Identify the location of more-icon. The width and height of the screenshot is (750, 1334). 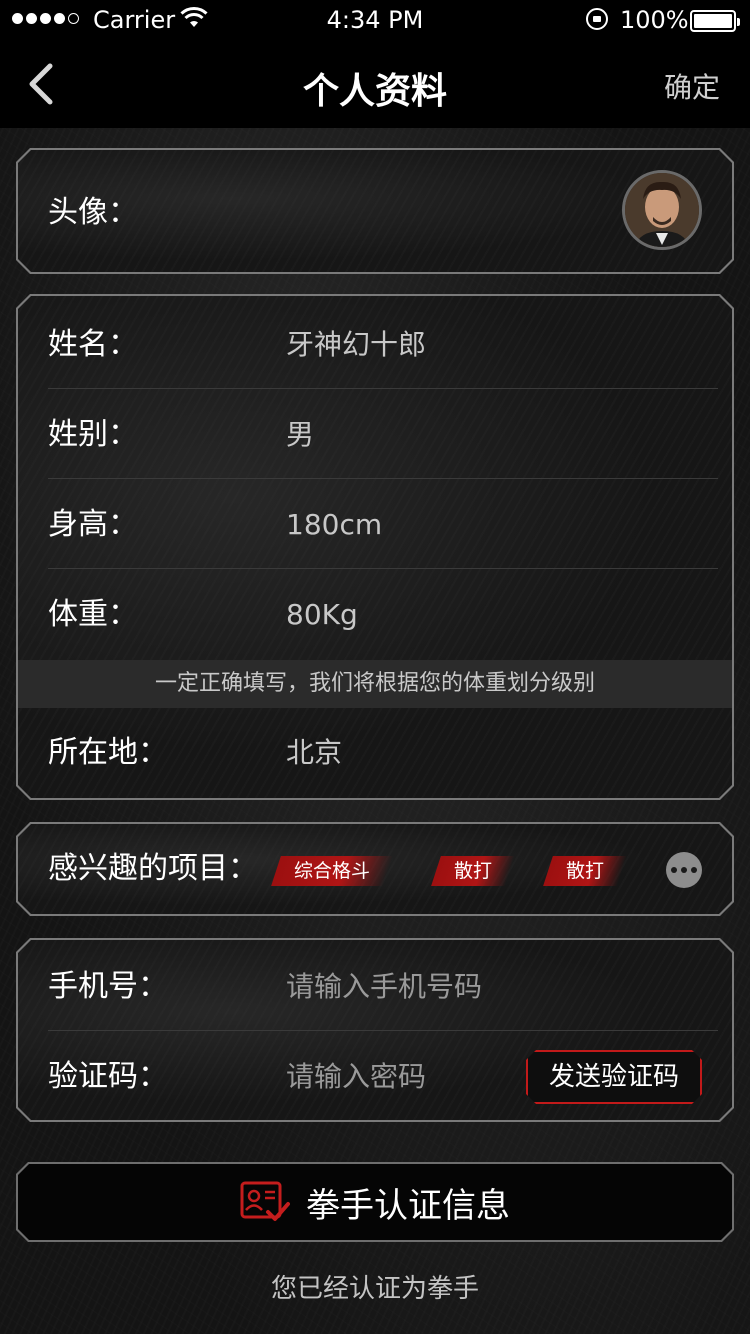
(684, 870).